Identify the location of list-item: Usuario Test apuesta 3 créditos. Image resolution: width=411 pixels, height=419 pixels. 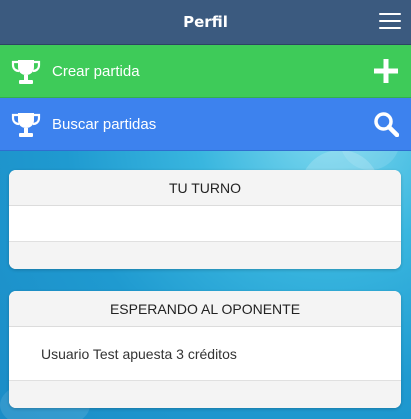
(205, 354).